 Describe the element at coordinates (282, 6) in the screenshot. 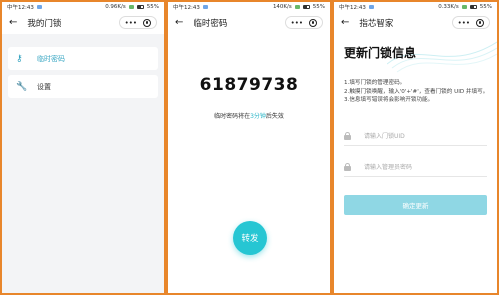

I see `status-speed: 140K/s` at that location.